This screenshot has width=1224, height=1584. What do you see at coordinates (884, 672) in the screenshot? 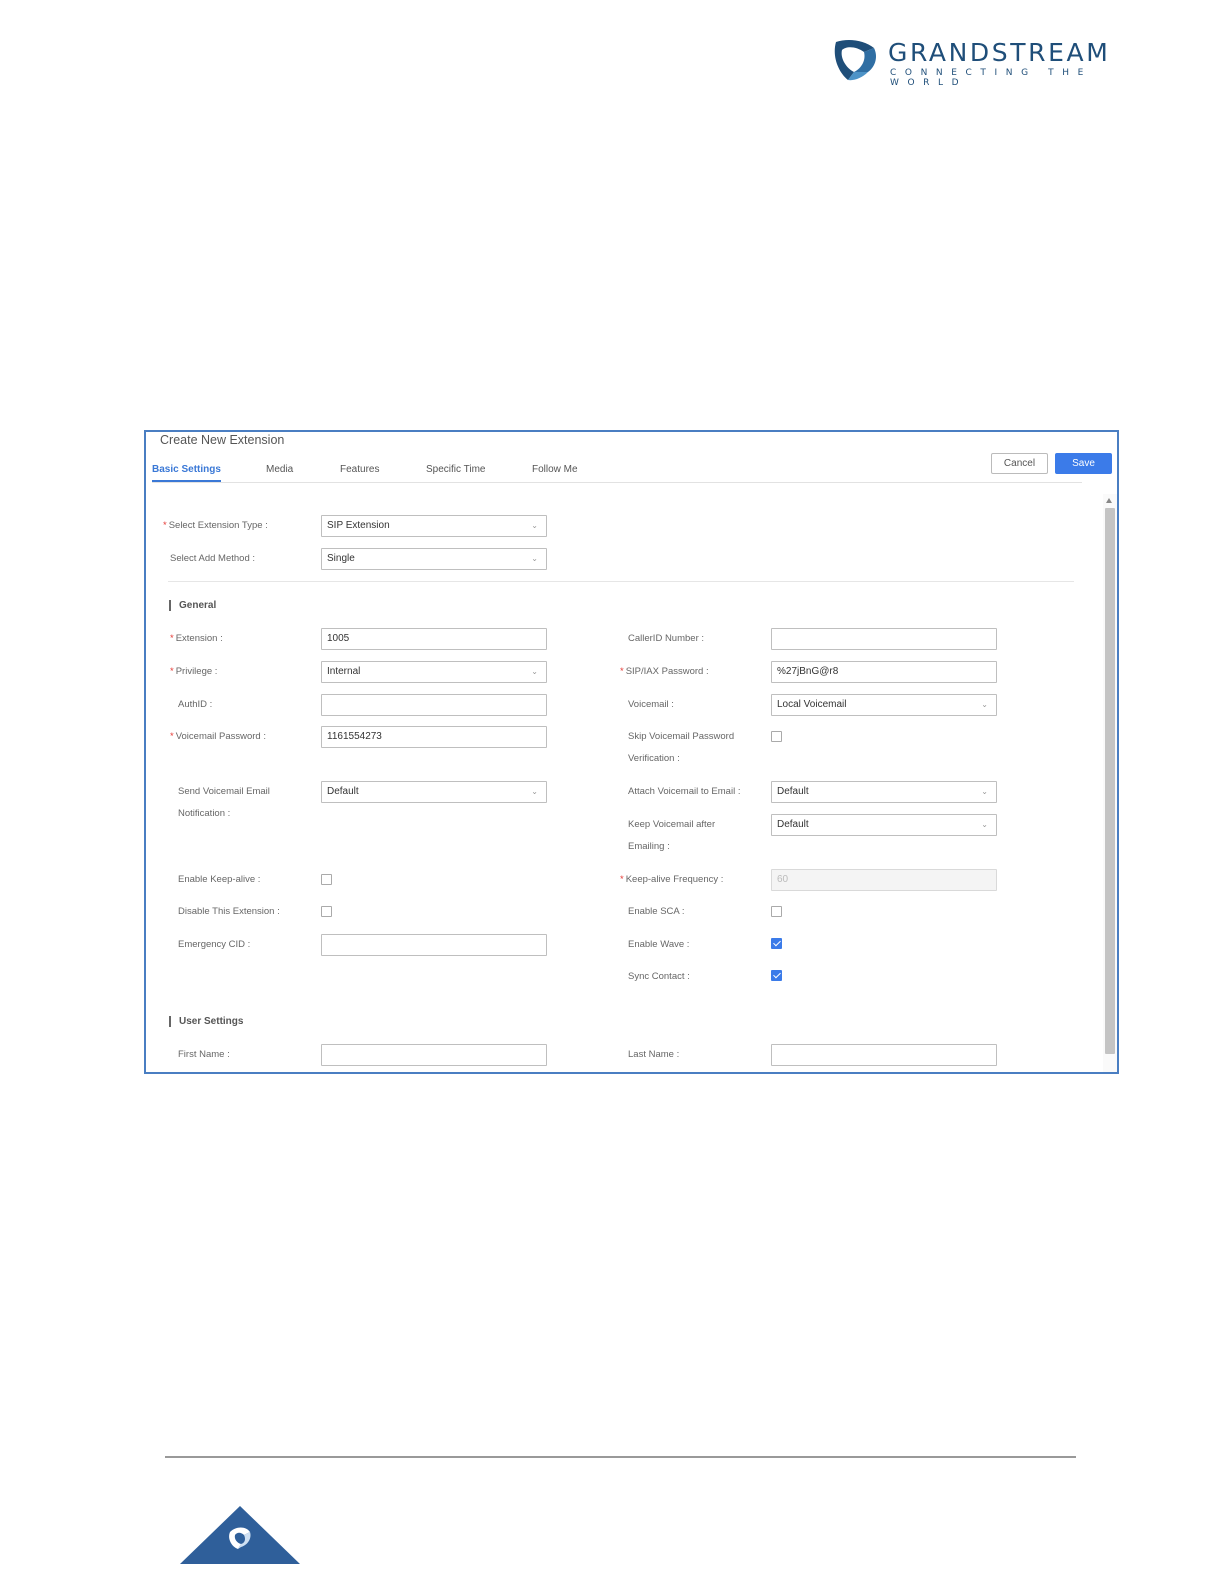
I see `sip-password-input: %27jBnG@r8` at bounding box center [884, 672].